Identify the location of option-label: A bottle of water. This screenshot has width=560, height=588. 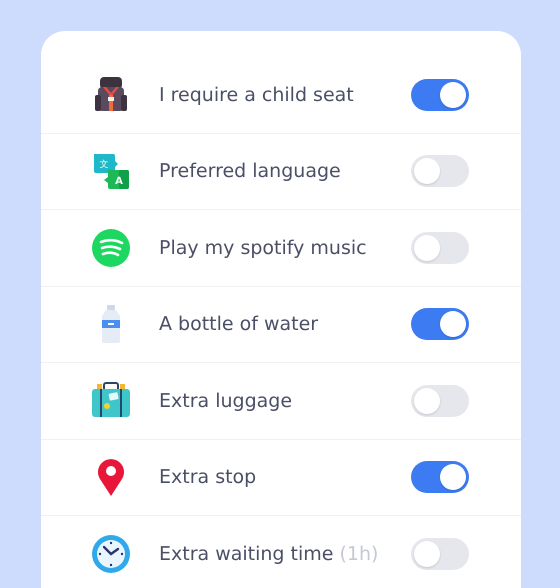
(239, 324).